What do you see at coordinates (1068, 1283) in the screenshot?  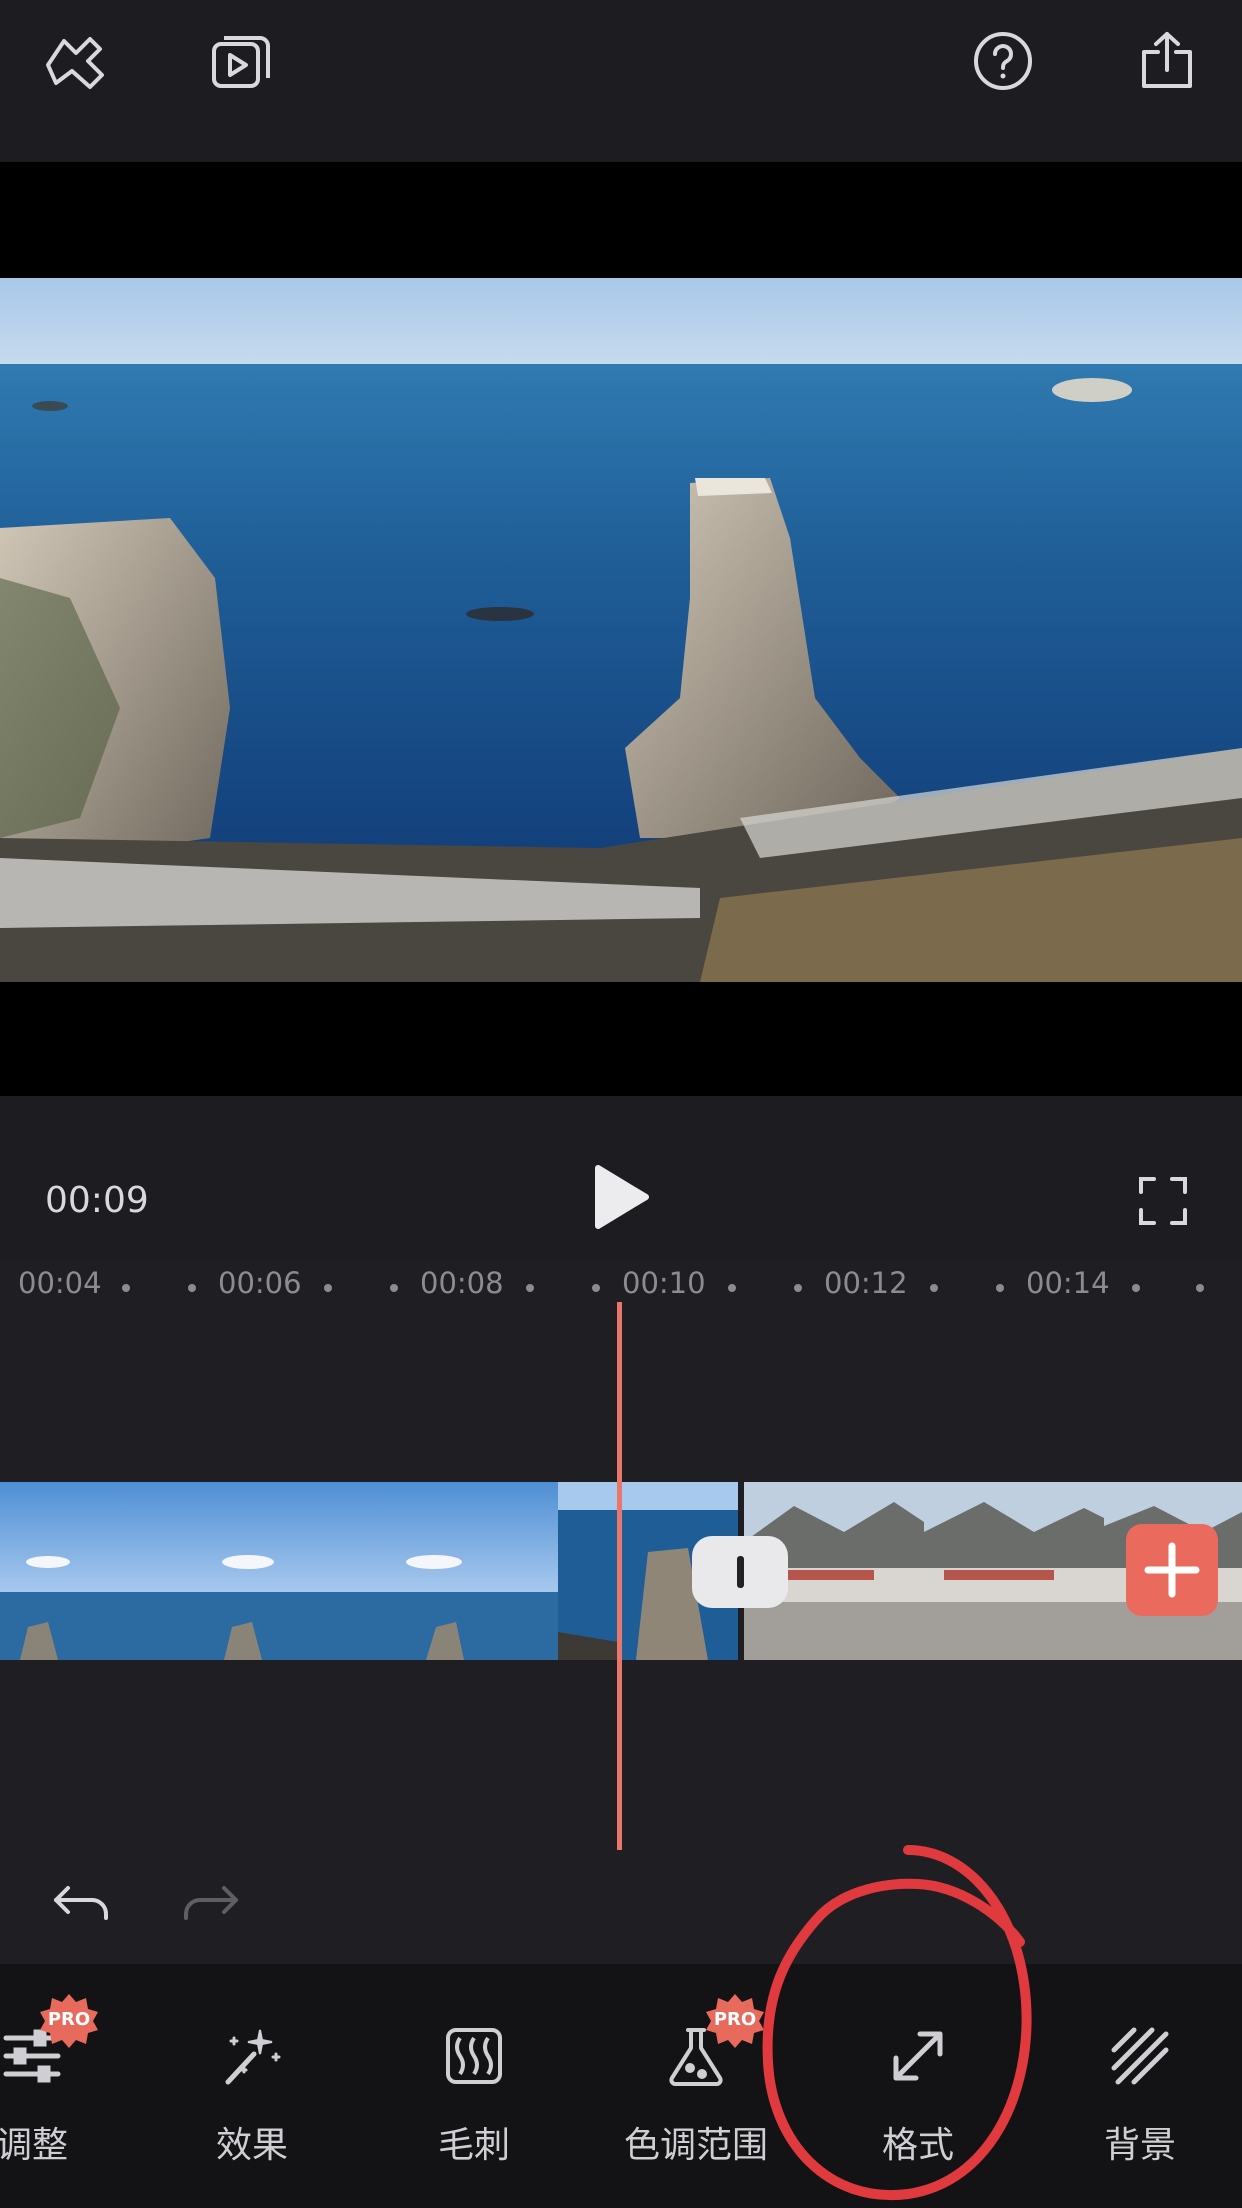 I see `ruler-tick: 00:14` at bounding box center [1068, 1283].